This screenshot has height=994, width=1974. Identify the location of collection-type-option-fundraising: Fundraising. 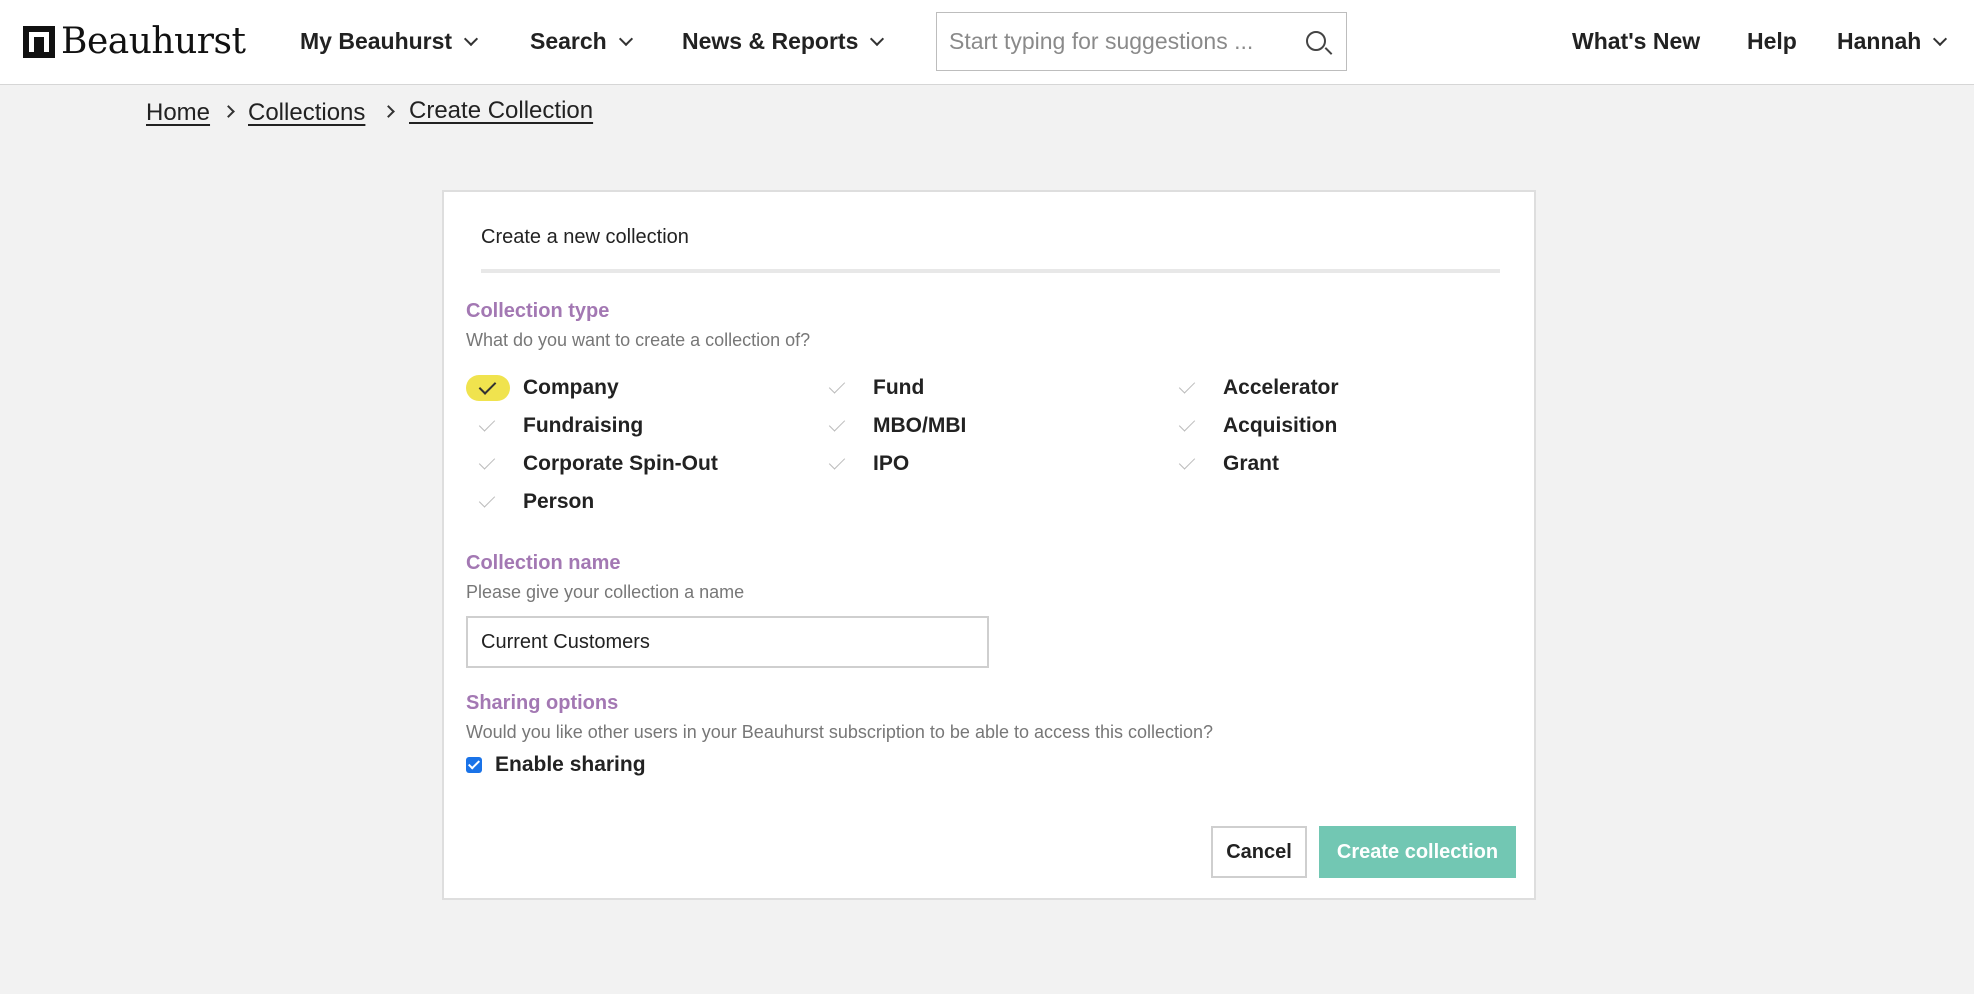
(554, 426).